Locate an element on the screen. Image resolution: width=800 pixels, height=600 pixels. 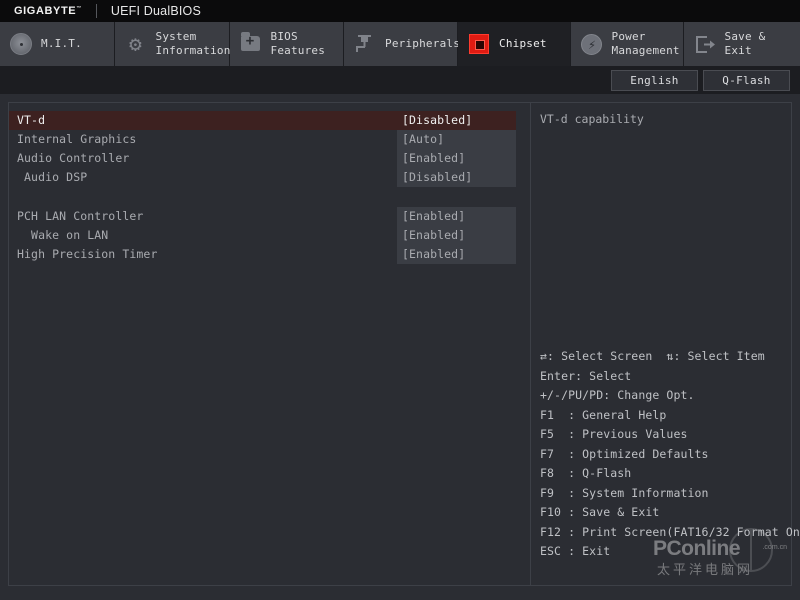
shortcut-enter-select: Enter: Select is located at coordinates (586, 375).